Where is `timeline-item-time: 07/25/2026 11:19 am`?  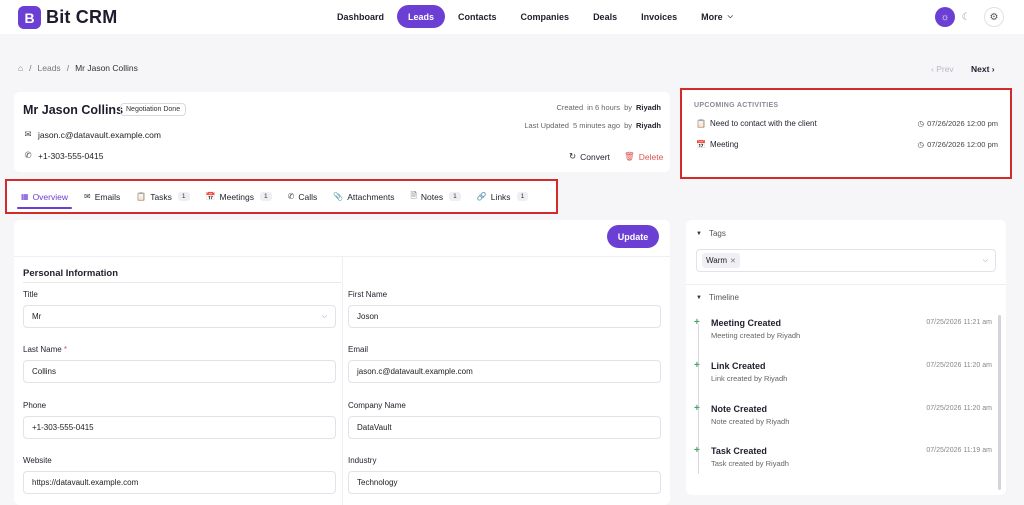 timeline-item-time: 07/25/2026 11:19 am is located at coordinates (959, 450).